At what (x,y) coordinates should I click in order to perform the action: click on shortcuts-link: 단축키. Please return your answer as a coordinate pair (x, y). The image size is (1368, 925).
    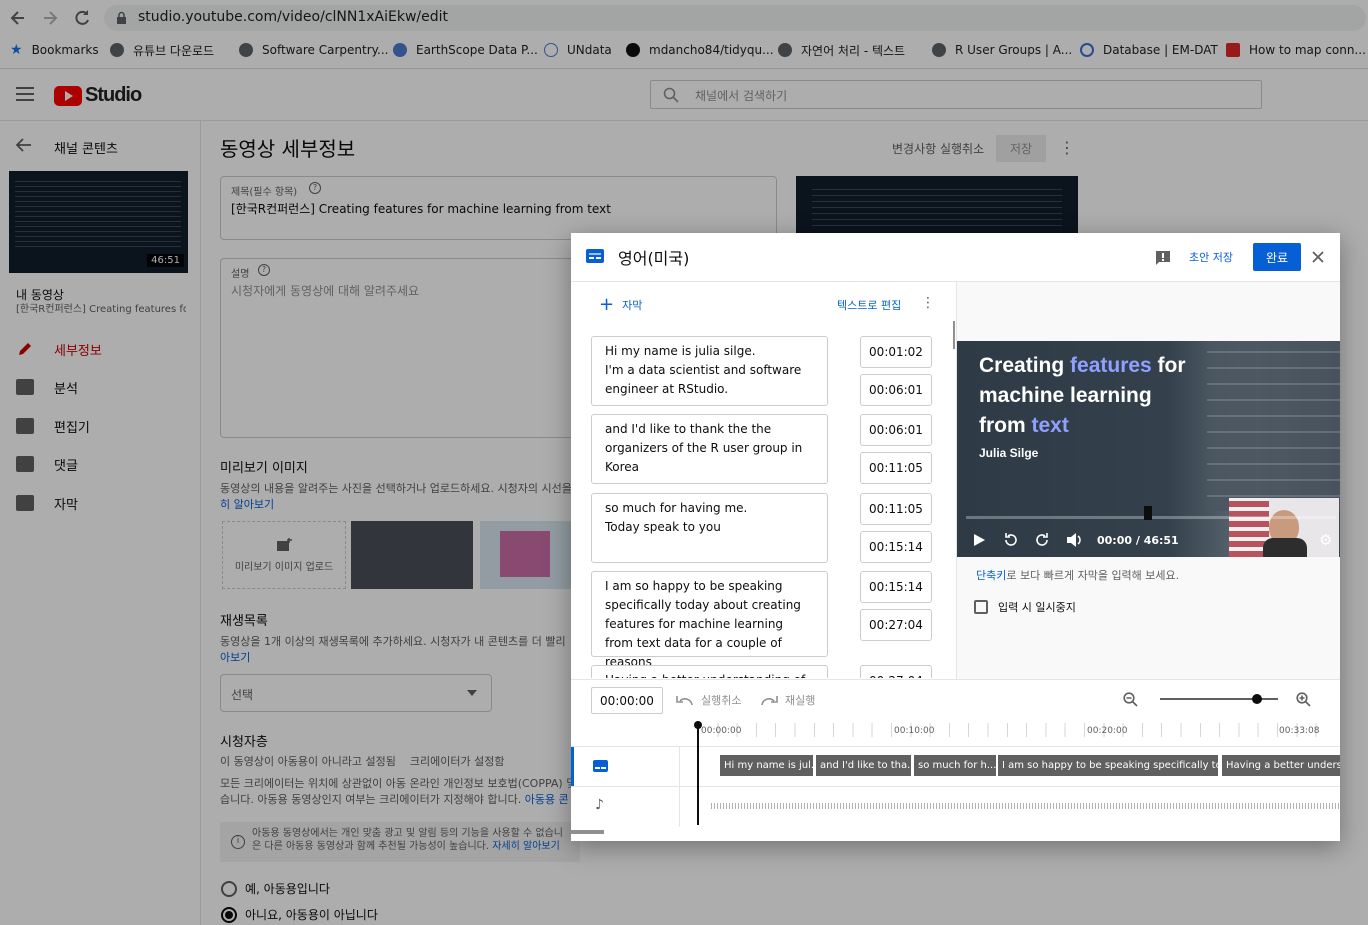
    Looking at the image, I should click on (991, 575).